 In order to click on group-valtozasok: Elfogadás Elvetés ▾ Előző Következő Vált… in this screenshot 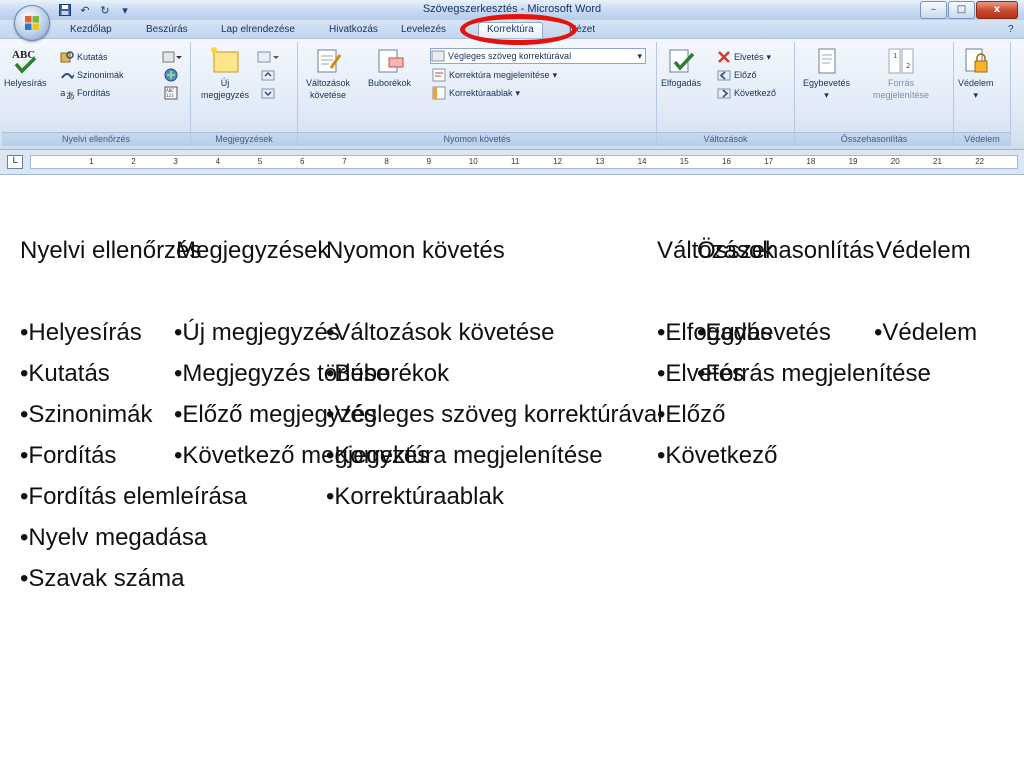, I will do `click(726, 94)`.